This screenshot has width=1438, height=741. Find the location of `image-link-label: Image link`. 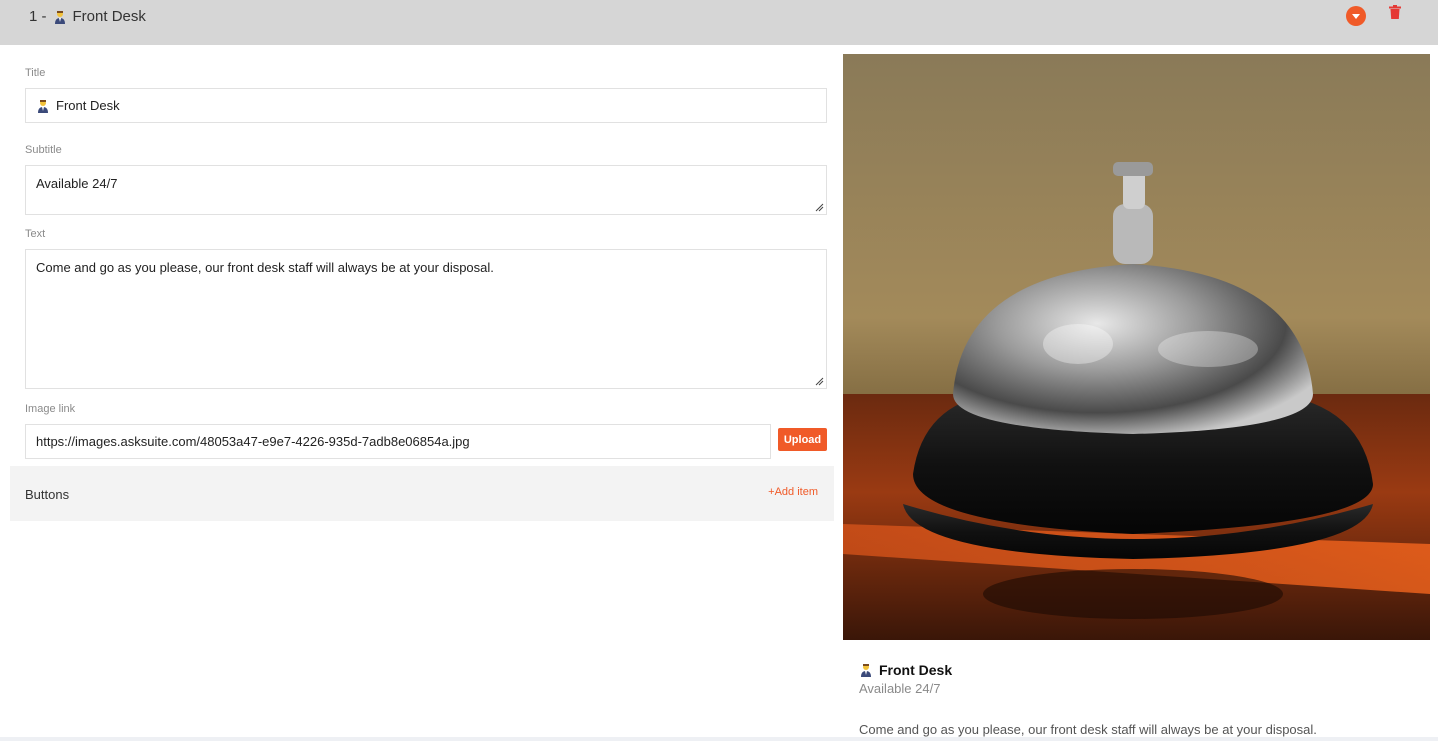

image-link-label: Image link is located at coordinates (50, 409).